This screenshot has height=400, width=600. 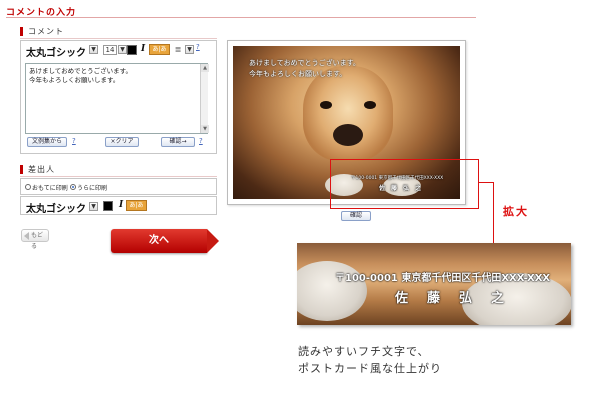 I want to click on puppy-head, so click(x=348, y=113).